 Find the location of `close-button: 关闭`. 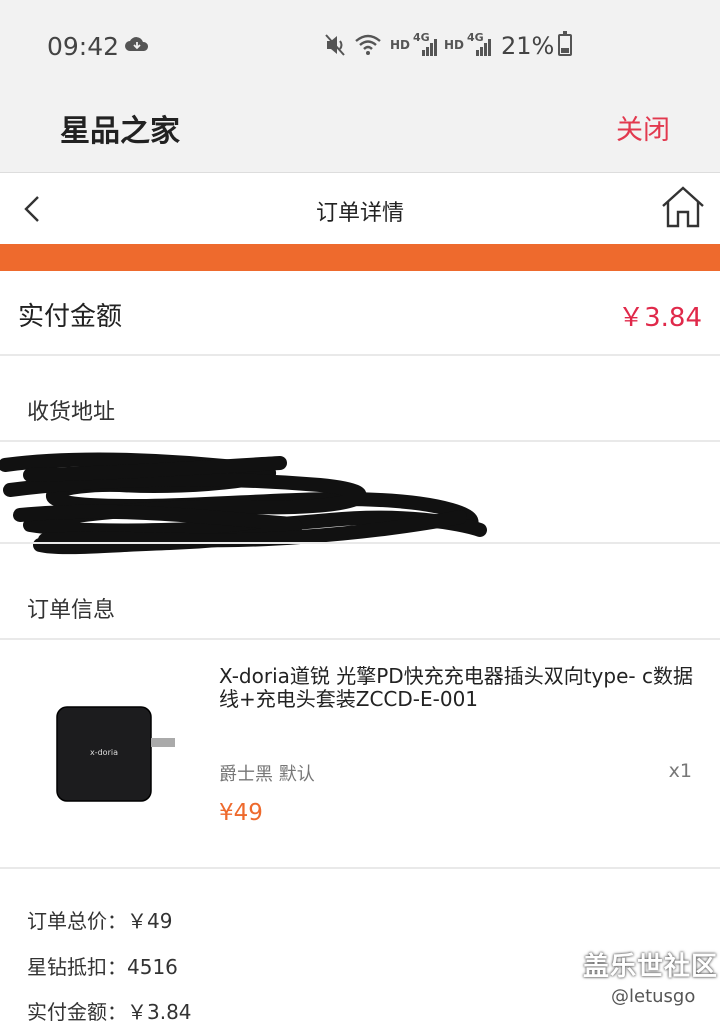

close-button: 关闭 is located at coordinates (643, 127).